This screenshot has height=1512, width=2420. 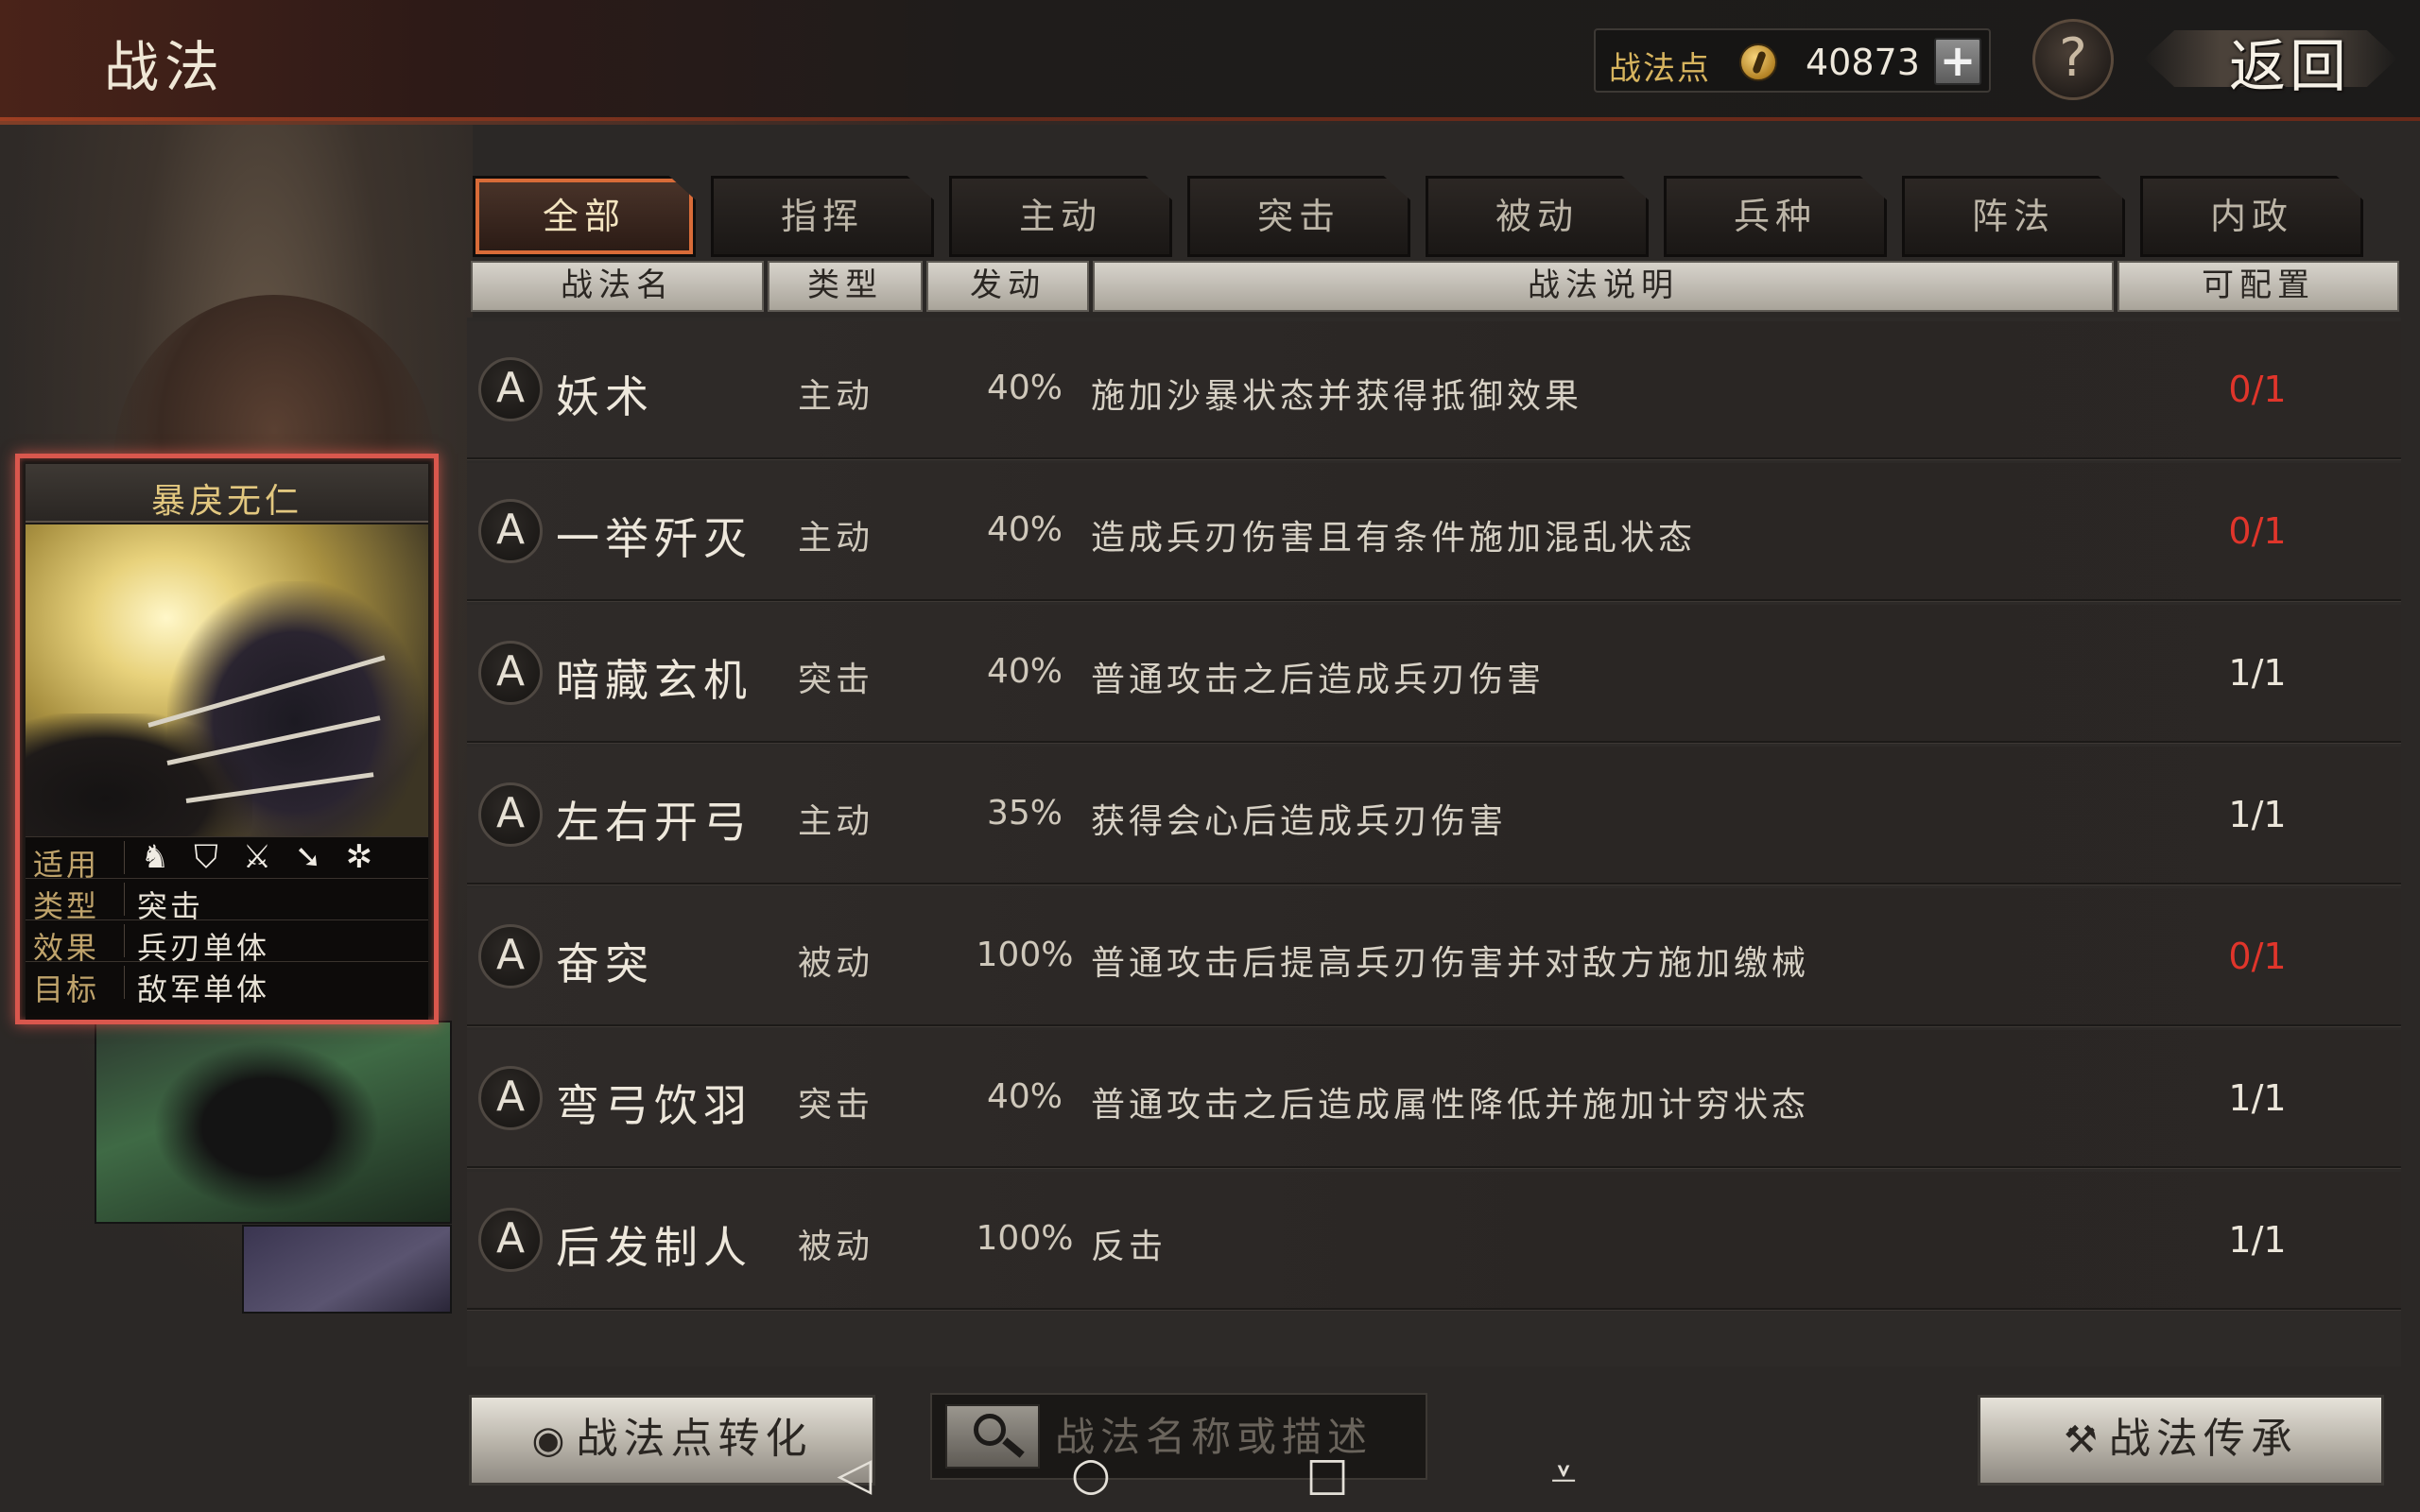 What do you see at coordinates (654, 680) in the screenshot?
I see `skill-name: 暗藏玄机` at bounding box center [654, 680].